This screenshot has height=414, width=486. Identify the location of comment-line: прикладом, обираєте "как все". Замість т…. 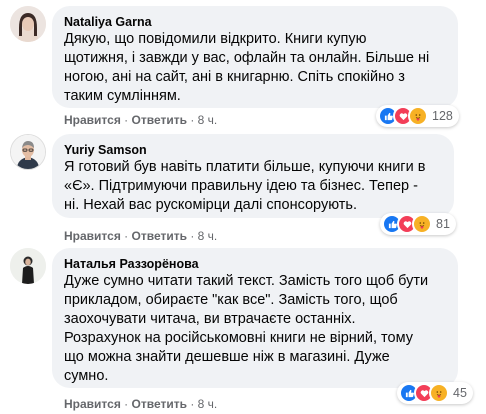
(231, 300).